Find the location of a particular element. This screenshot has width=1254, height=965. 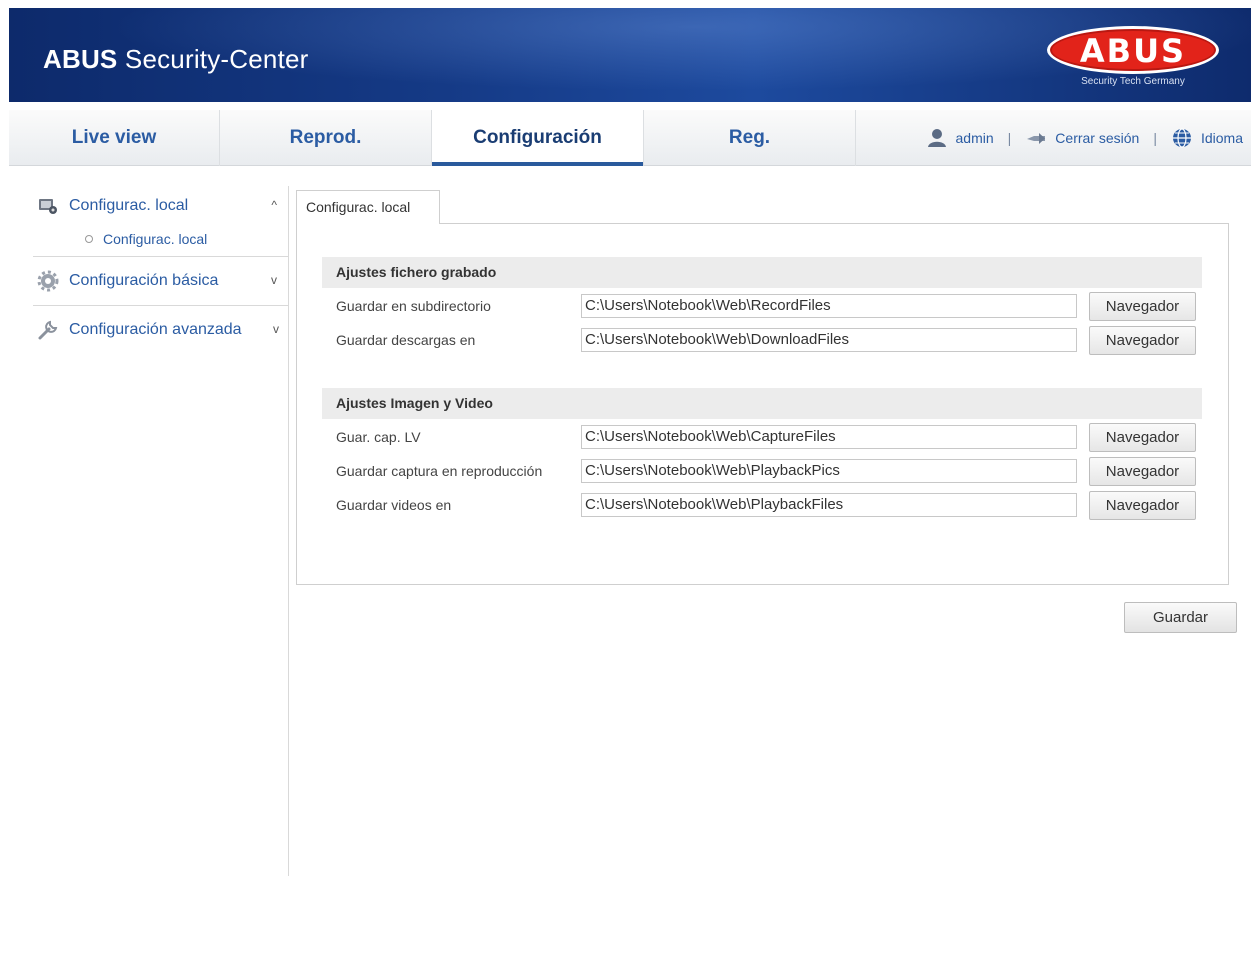

setting-label: Guar. cap. LV is located at coordinates (378, 437).